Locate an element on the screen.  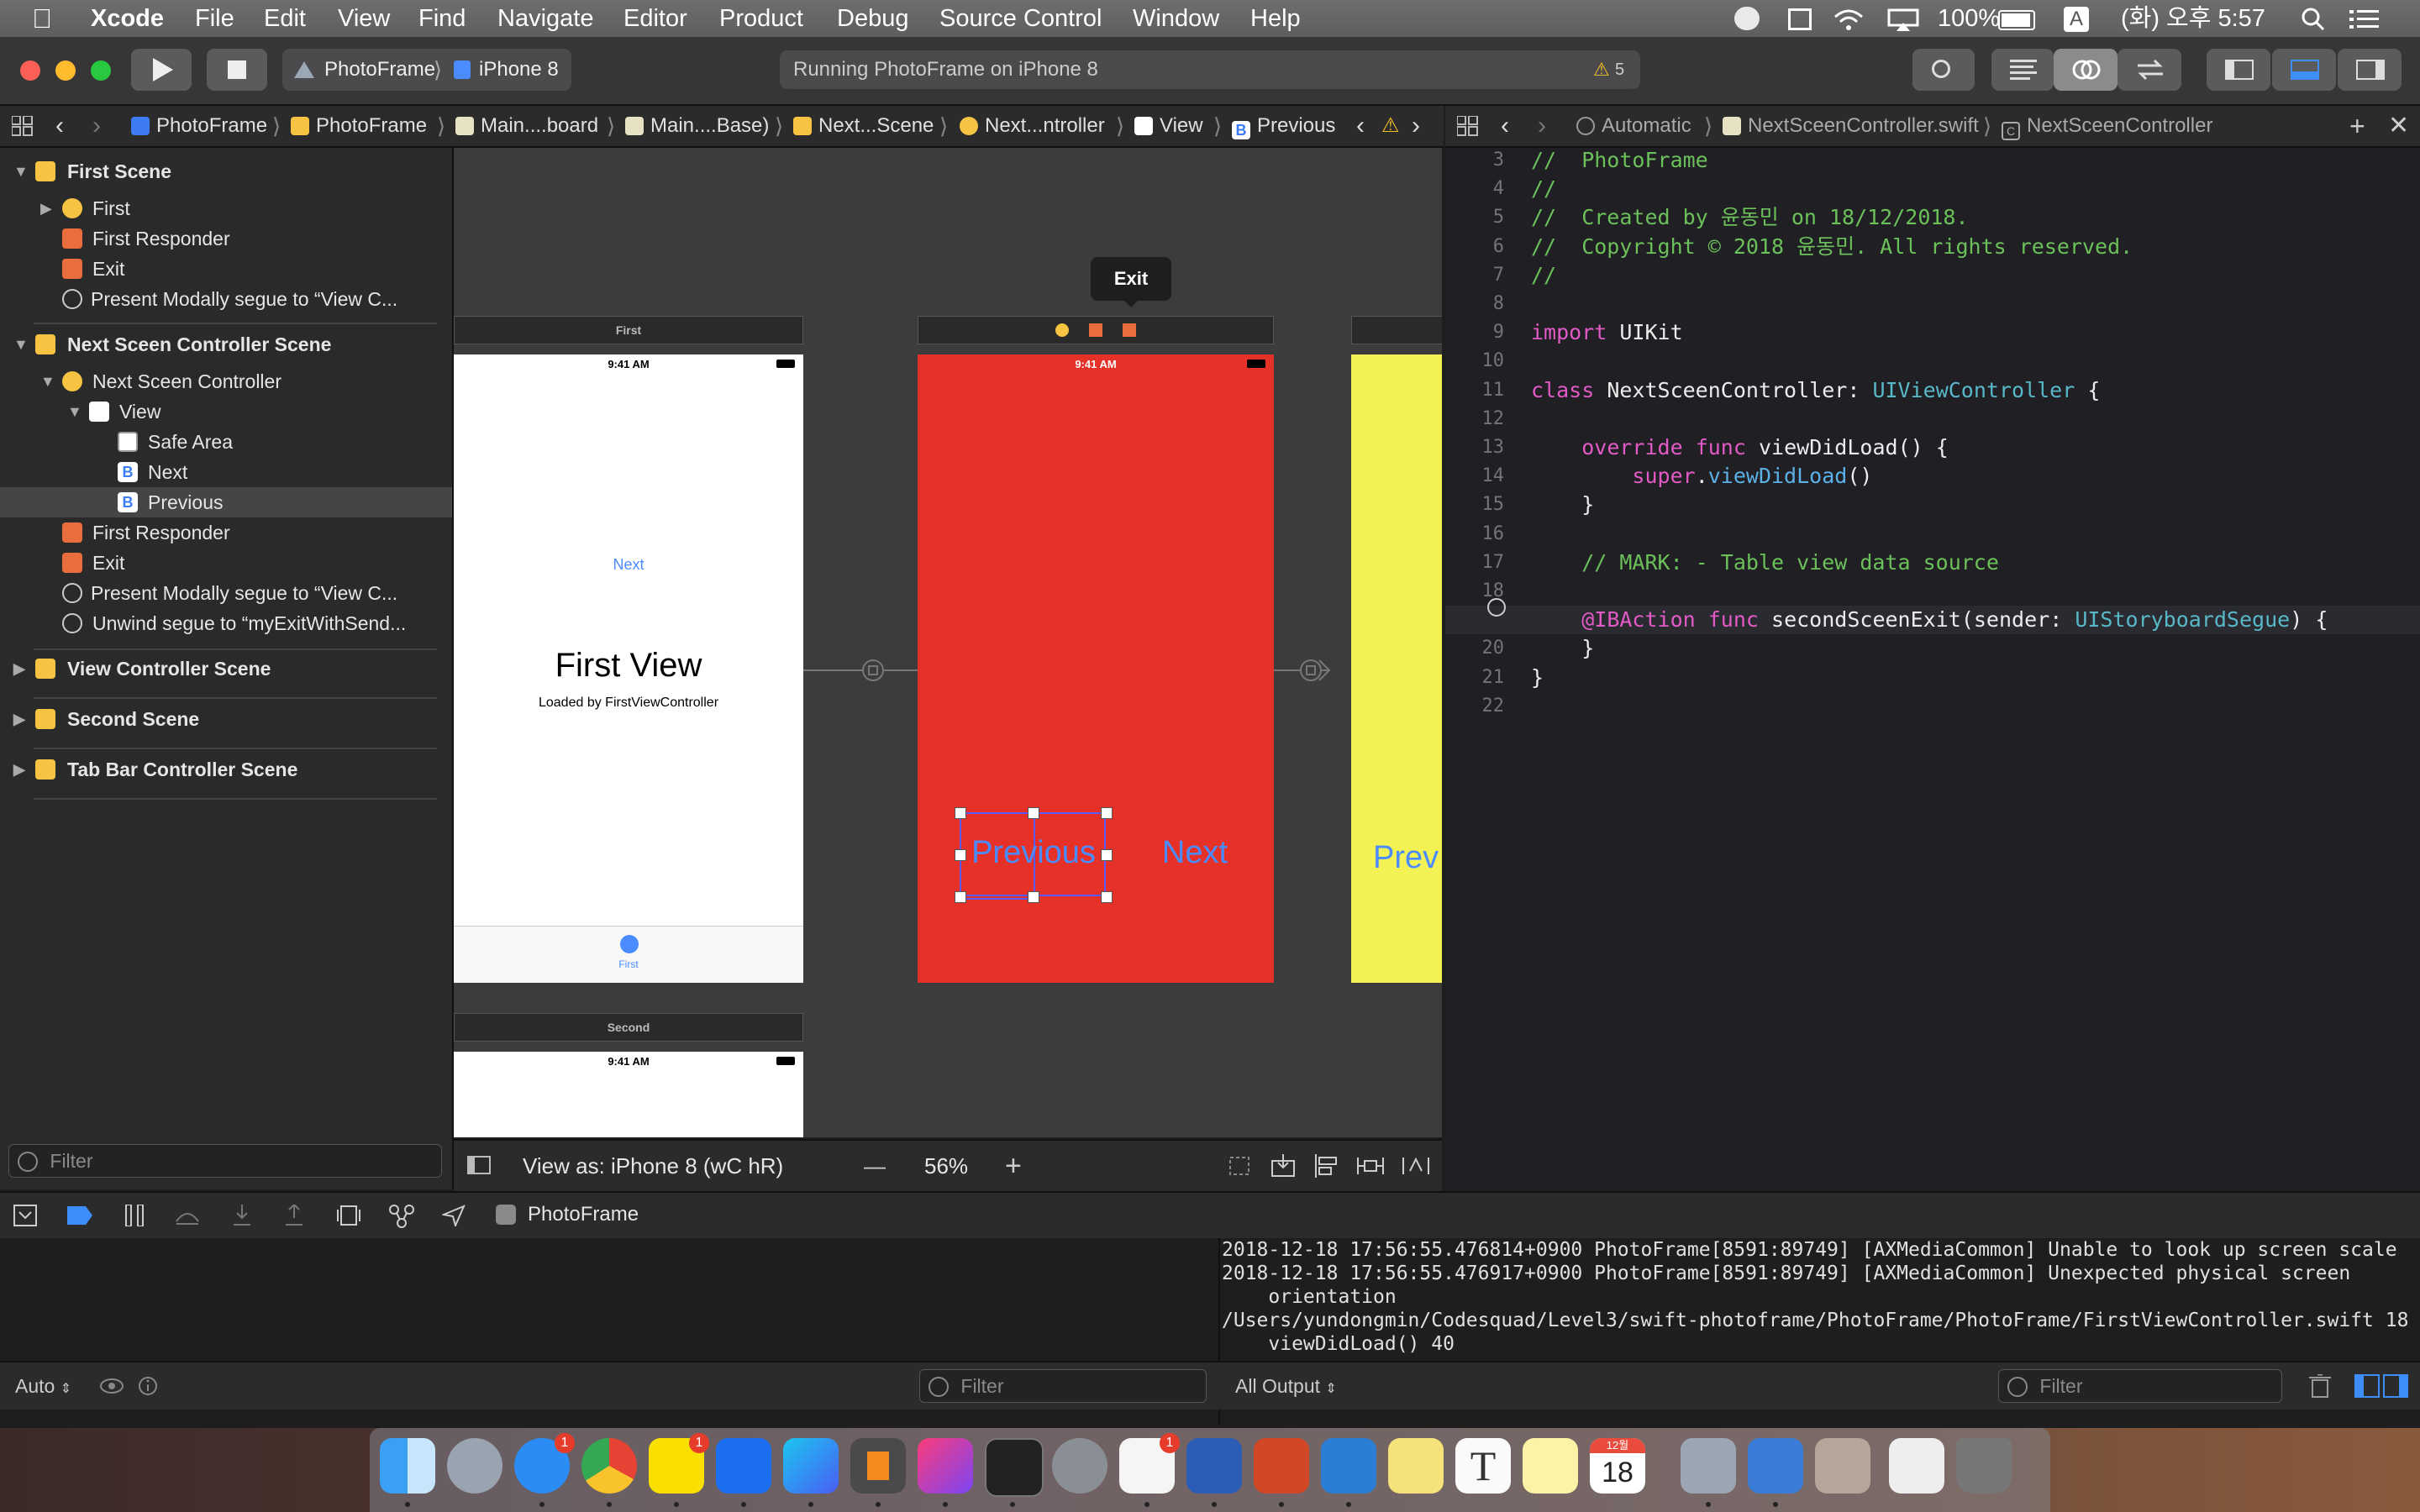
spotlight-search-icon is located at coordinates (2313, 19).